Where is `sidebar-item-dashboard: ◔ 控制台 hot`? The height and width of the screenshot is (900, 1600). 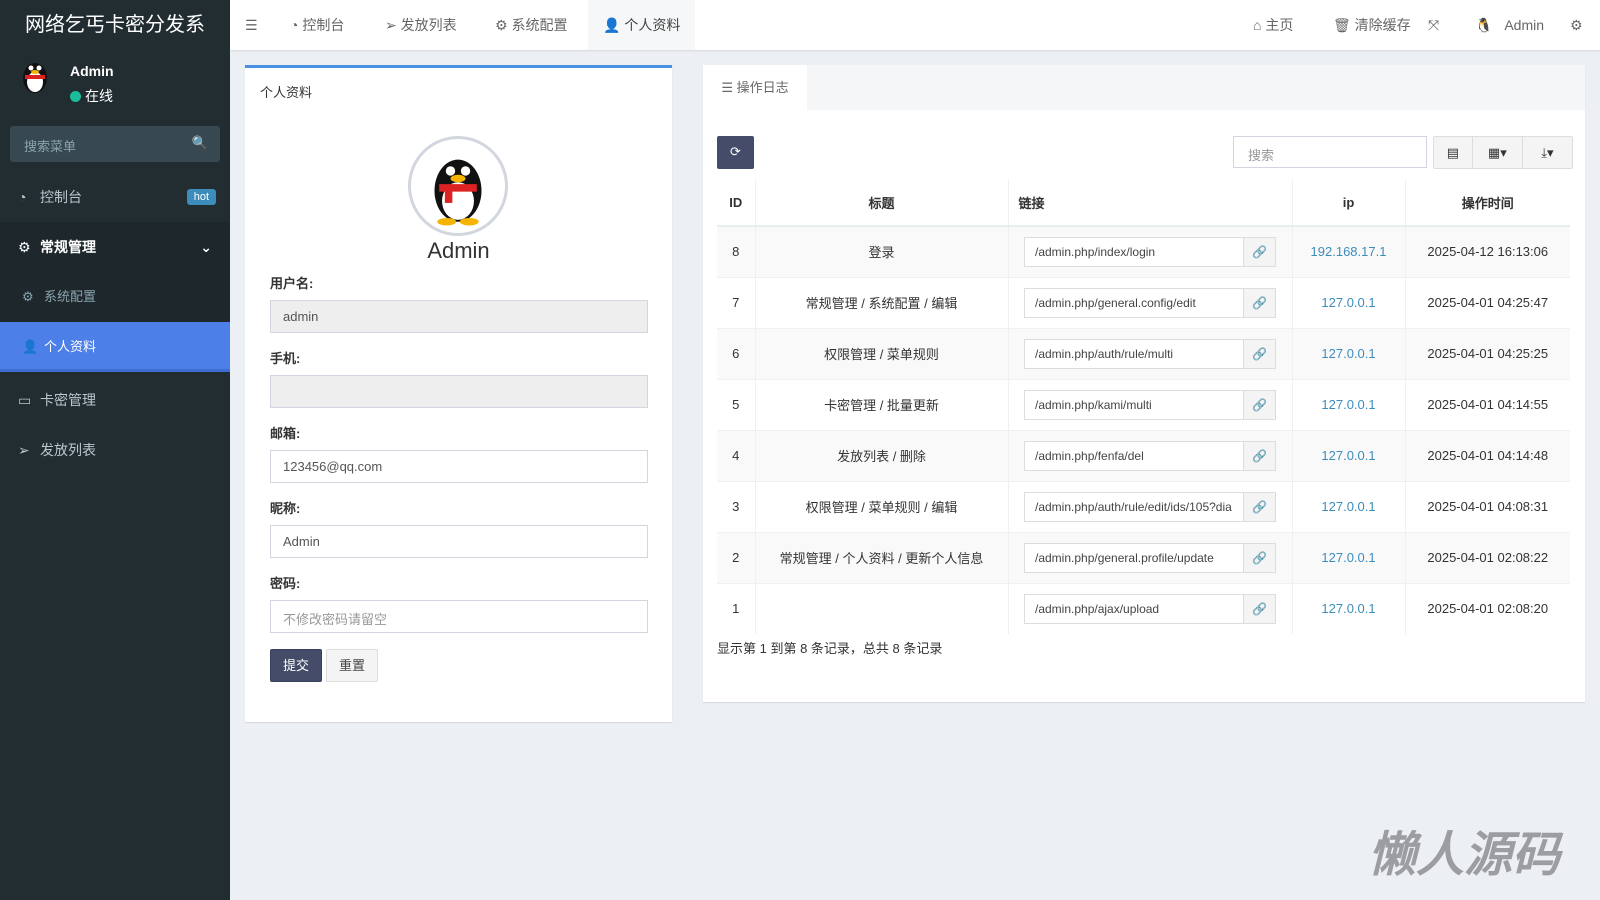 sidebar-item-dashboard: ◔ 控制台 hot is located at coordinates (115, 197).